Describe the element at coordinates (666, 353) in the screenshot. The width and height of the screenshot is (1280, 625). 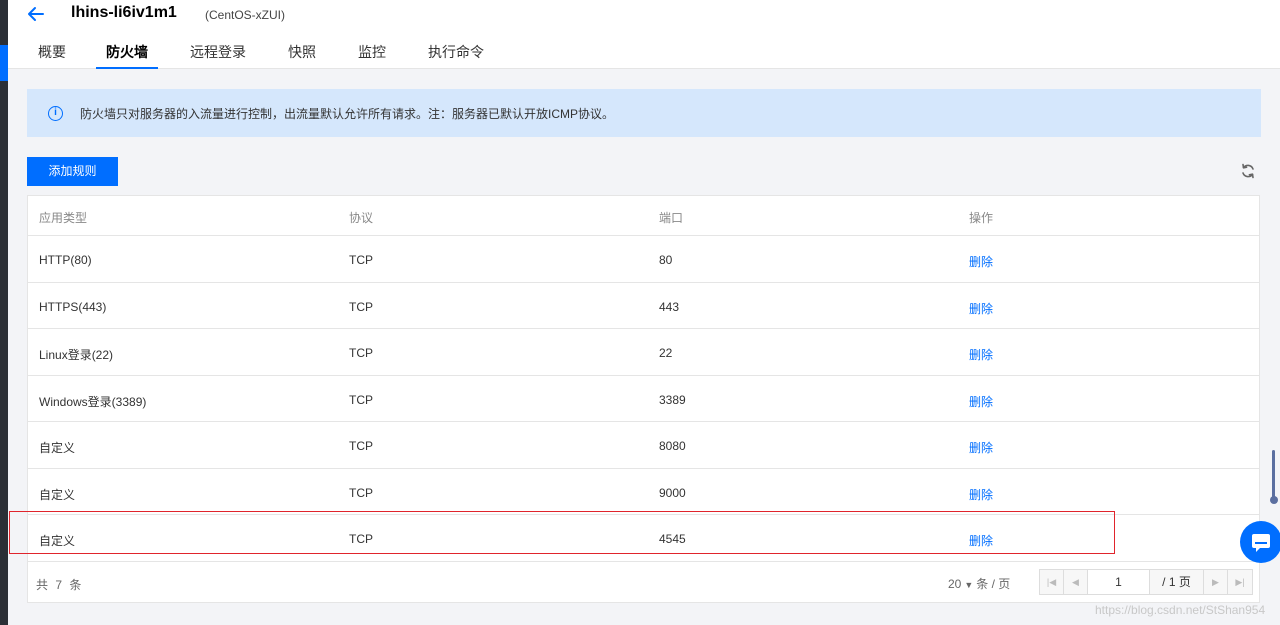
I see `cell-port: 22` at that location.